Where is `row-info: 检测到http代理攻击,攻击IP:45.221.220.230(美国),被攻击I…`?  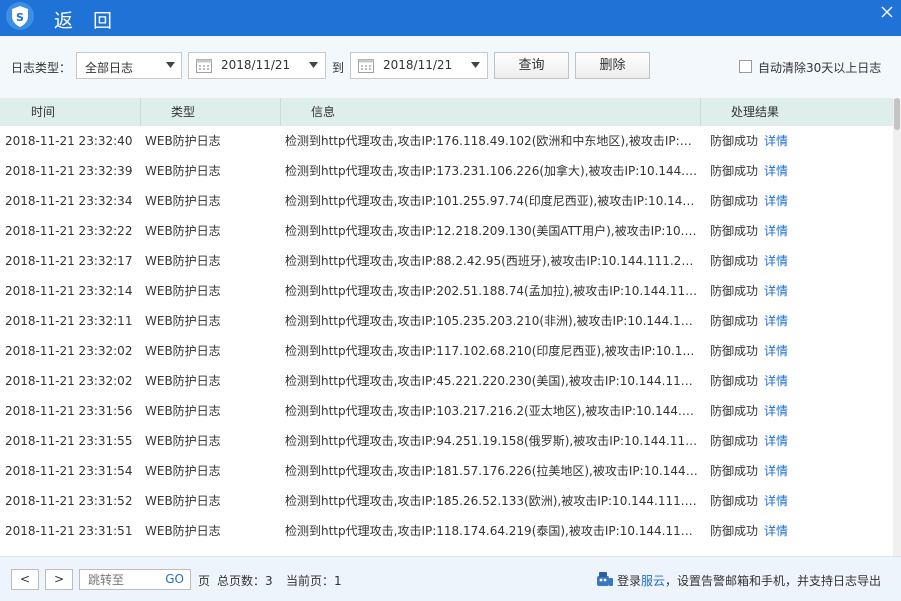
row-info: 检测到http代理攻击,攻击IP:45.221.220.230(美国),被攻击I… is located at coordinates (491, 381).